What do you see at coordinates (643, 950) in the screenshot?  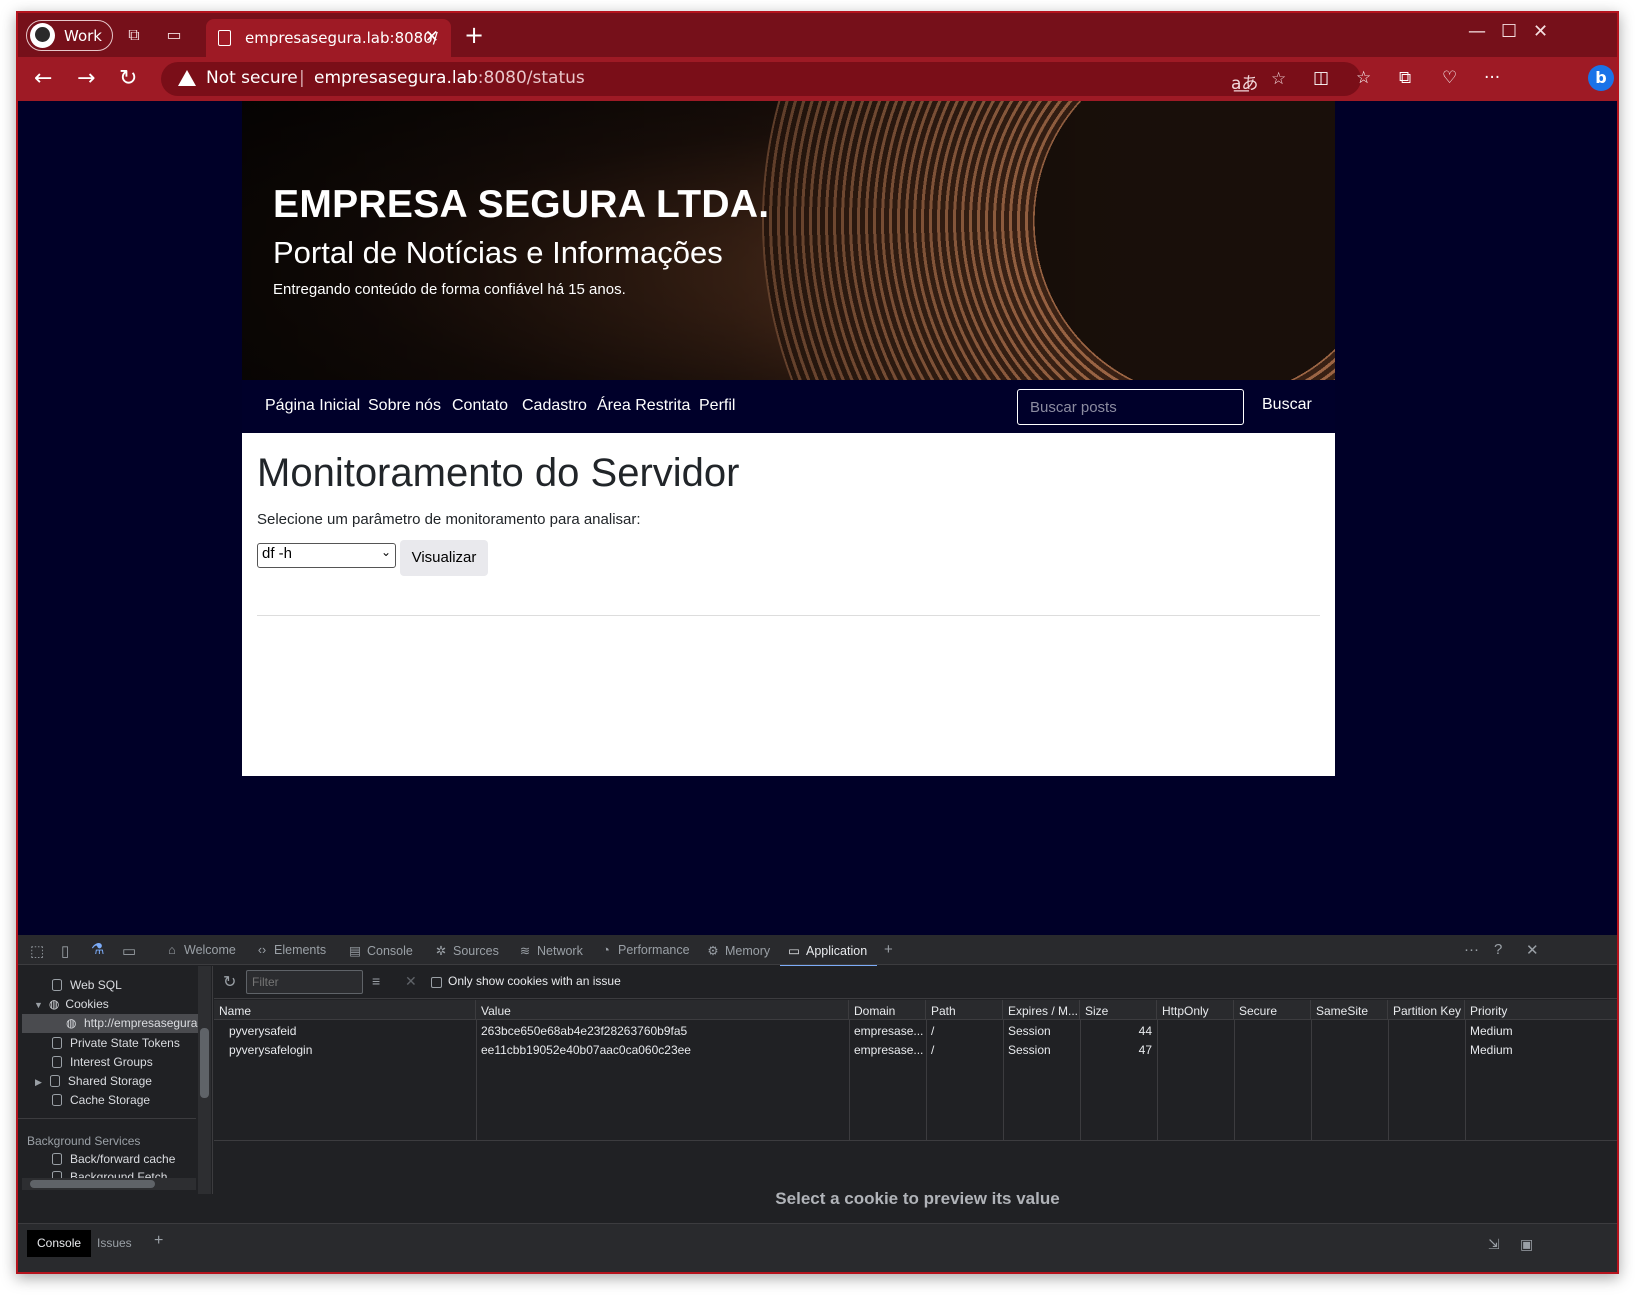 I see `tab-performance: ◔ Performance` at bounding box center [643, 950].